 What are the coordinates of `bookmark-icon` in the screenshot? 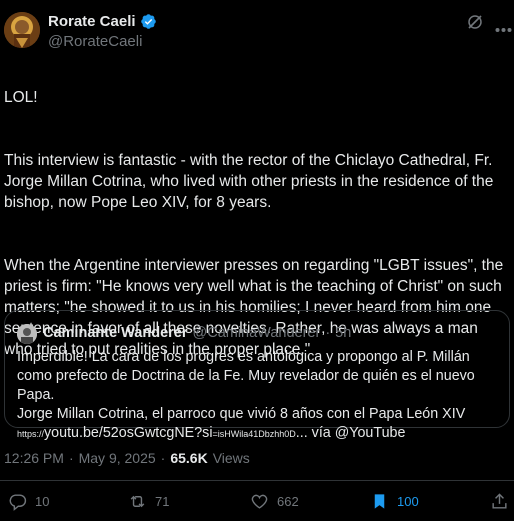 It's located at (379, 501).